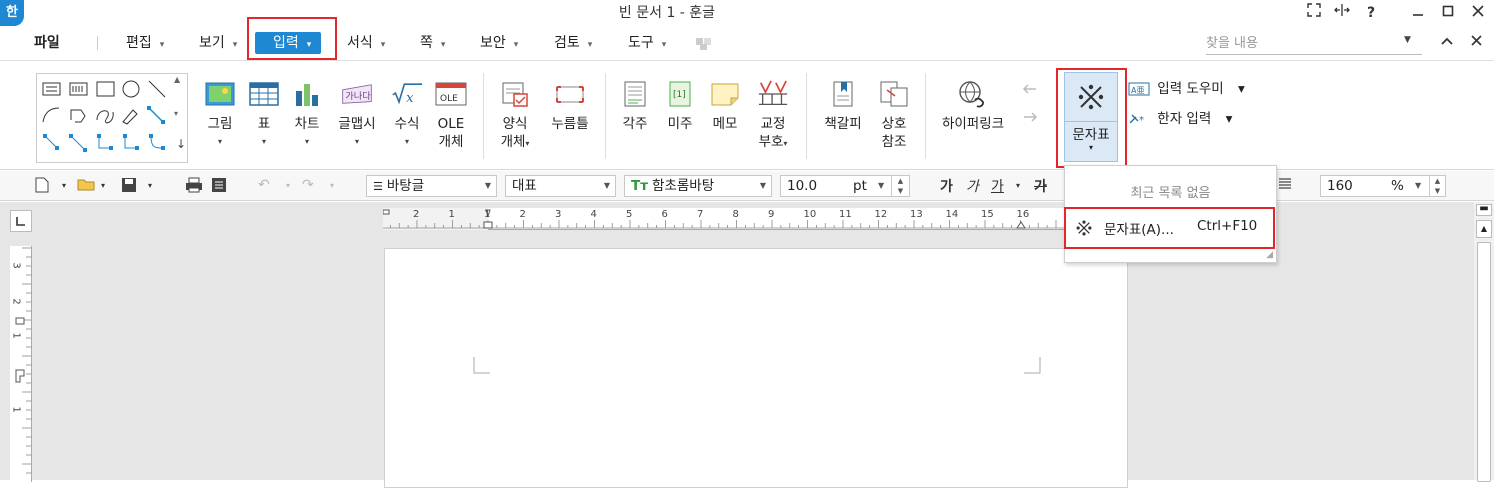 Image resolution: width=1494 pixels, height=493 pixels. I want to click on gallery-scroll-up-icon: ▲, so click(177, 79).